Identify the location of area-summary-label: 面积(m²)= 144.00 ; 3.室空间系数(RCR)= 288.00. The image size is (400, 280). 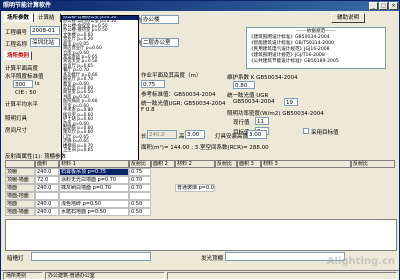
(205, 148).